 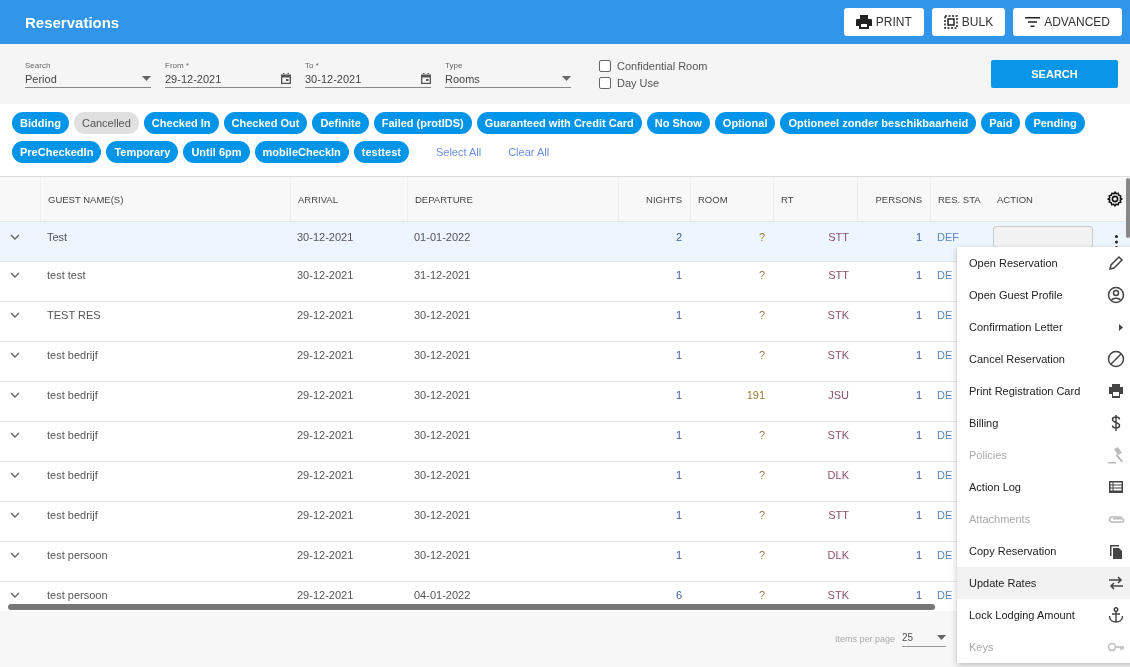 I want to click on select-field: Type Rooms, so click(x=508, y=74).